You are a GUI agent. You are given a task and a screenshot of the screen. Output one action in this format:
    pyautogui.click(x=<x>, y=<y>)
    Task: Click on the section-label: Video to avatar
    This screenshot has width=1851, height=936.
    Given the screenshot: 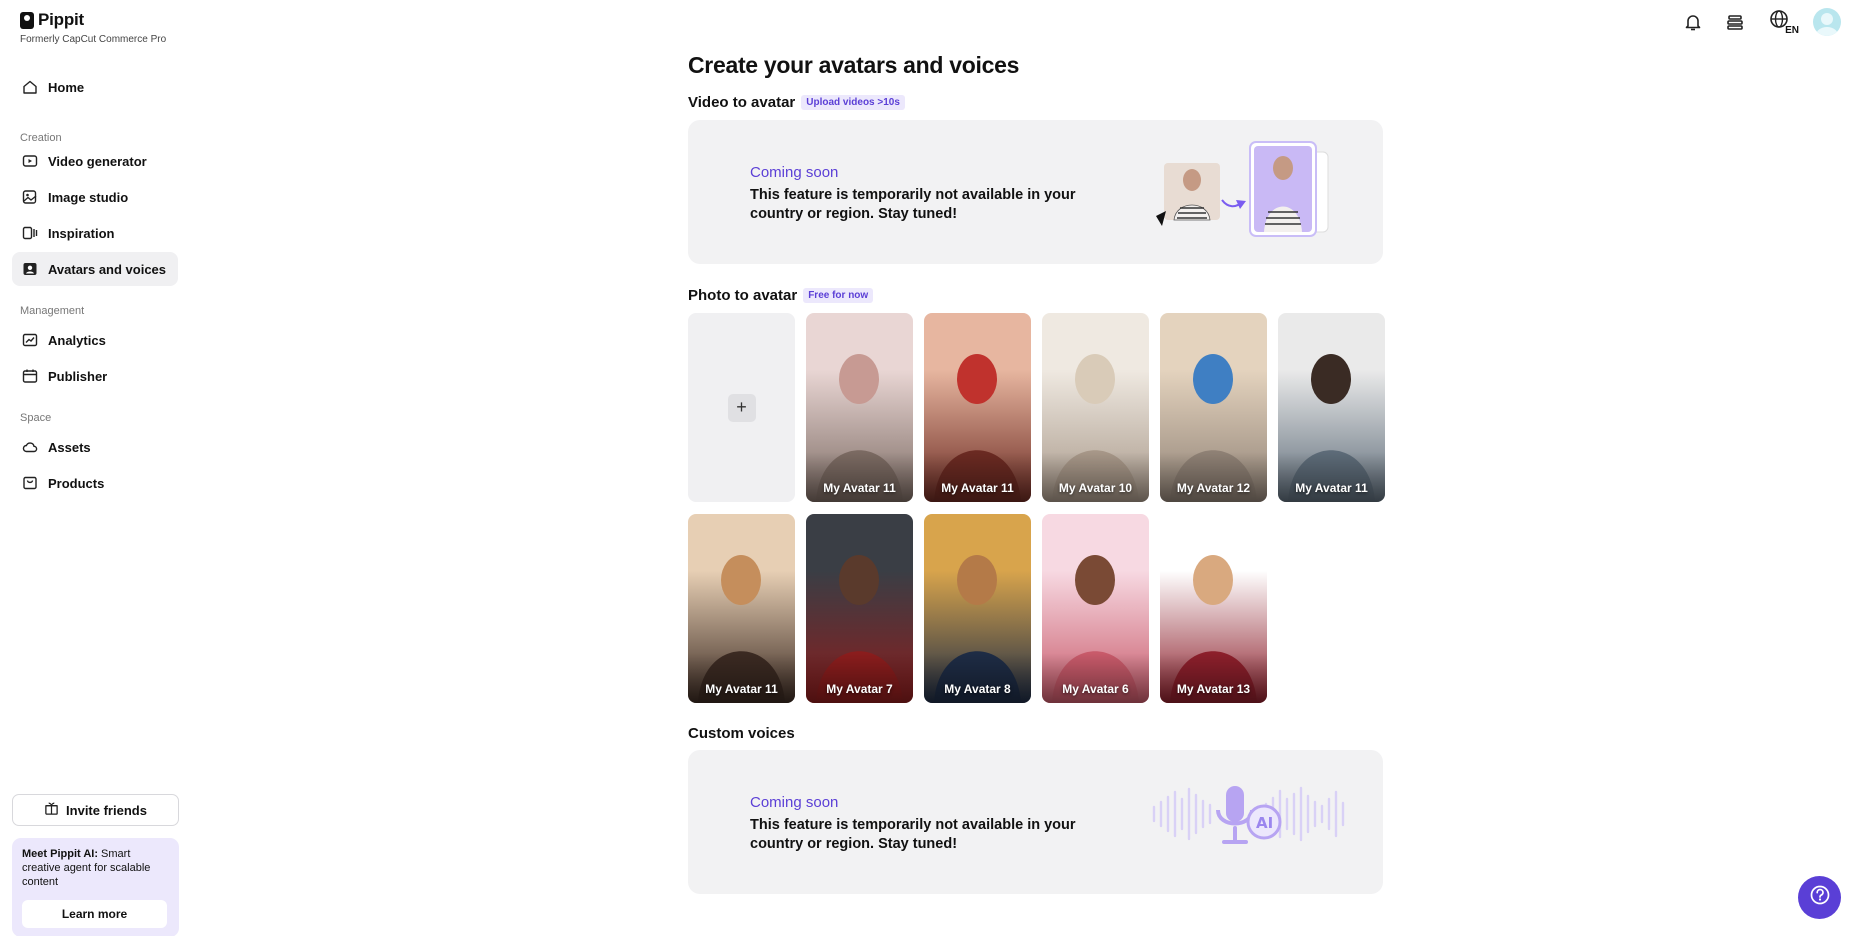 What is the action you would take?
    pyautogui.click(x=742, y=102)
    